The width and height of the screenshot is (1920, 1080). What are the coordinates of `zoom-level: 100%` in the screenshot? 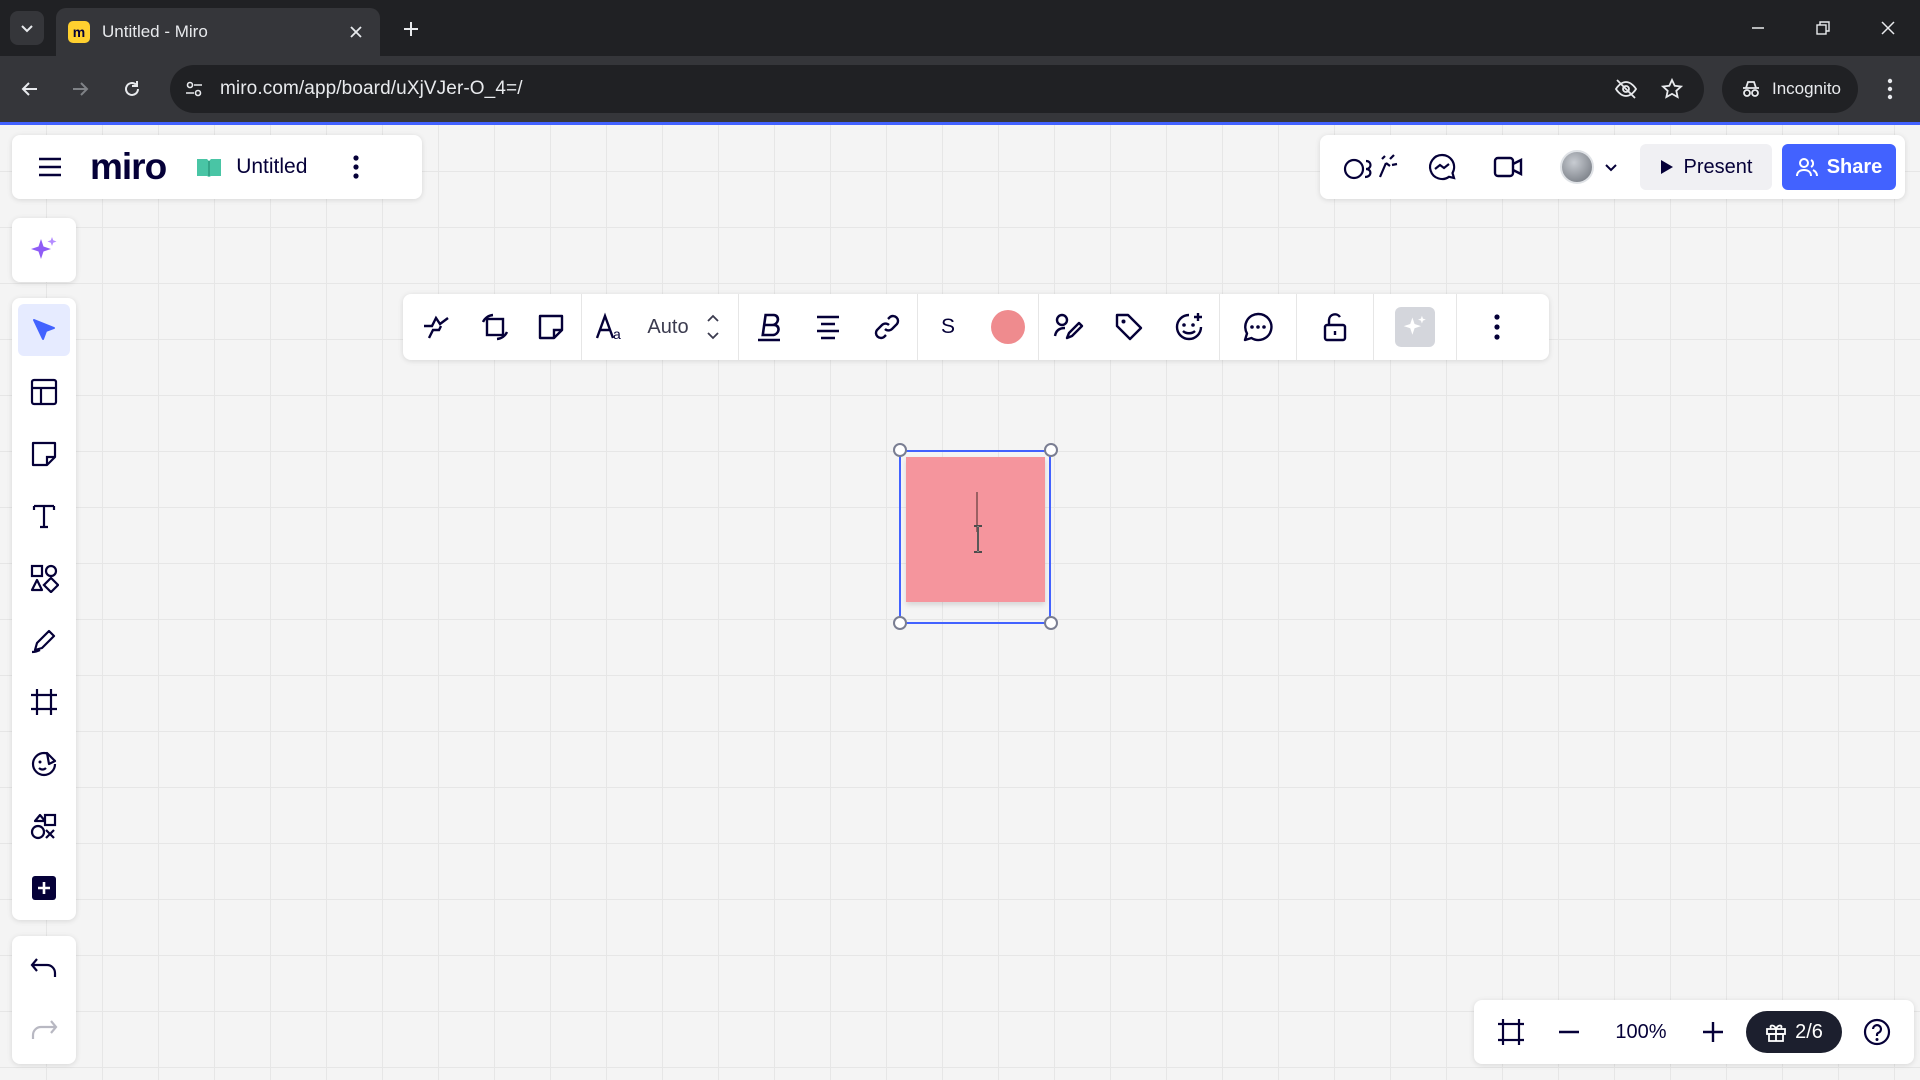 It's located at (1641, 1032).